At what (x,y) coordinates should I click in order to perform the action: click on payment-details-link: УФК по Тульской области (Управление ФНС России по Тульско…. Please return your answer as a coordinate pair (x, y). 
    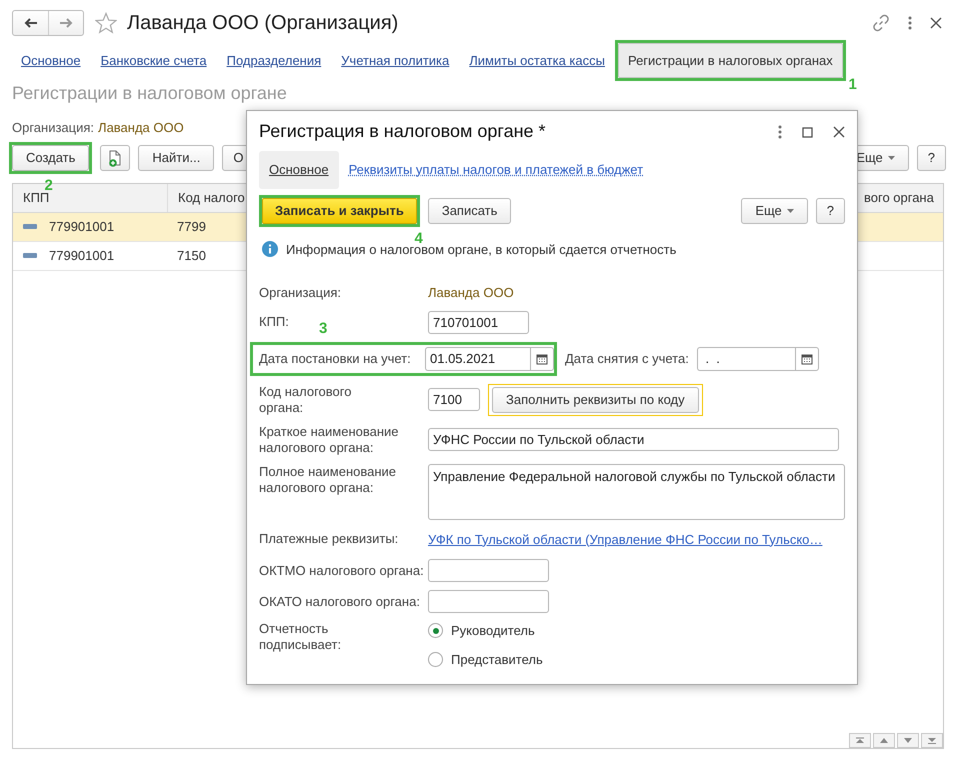
    Looking at the image, I should click on (636, 539).